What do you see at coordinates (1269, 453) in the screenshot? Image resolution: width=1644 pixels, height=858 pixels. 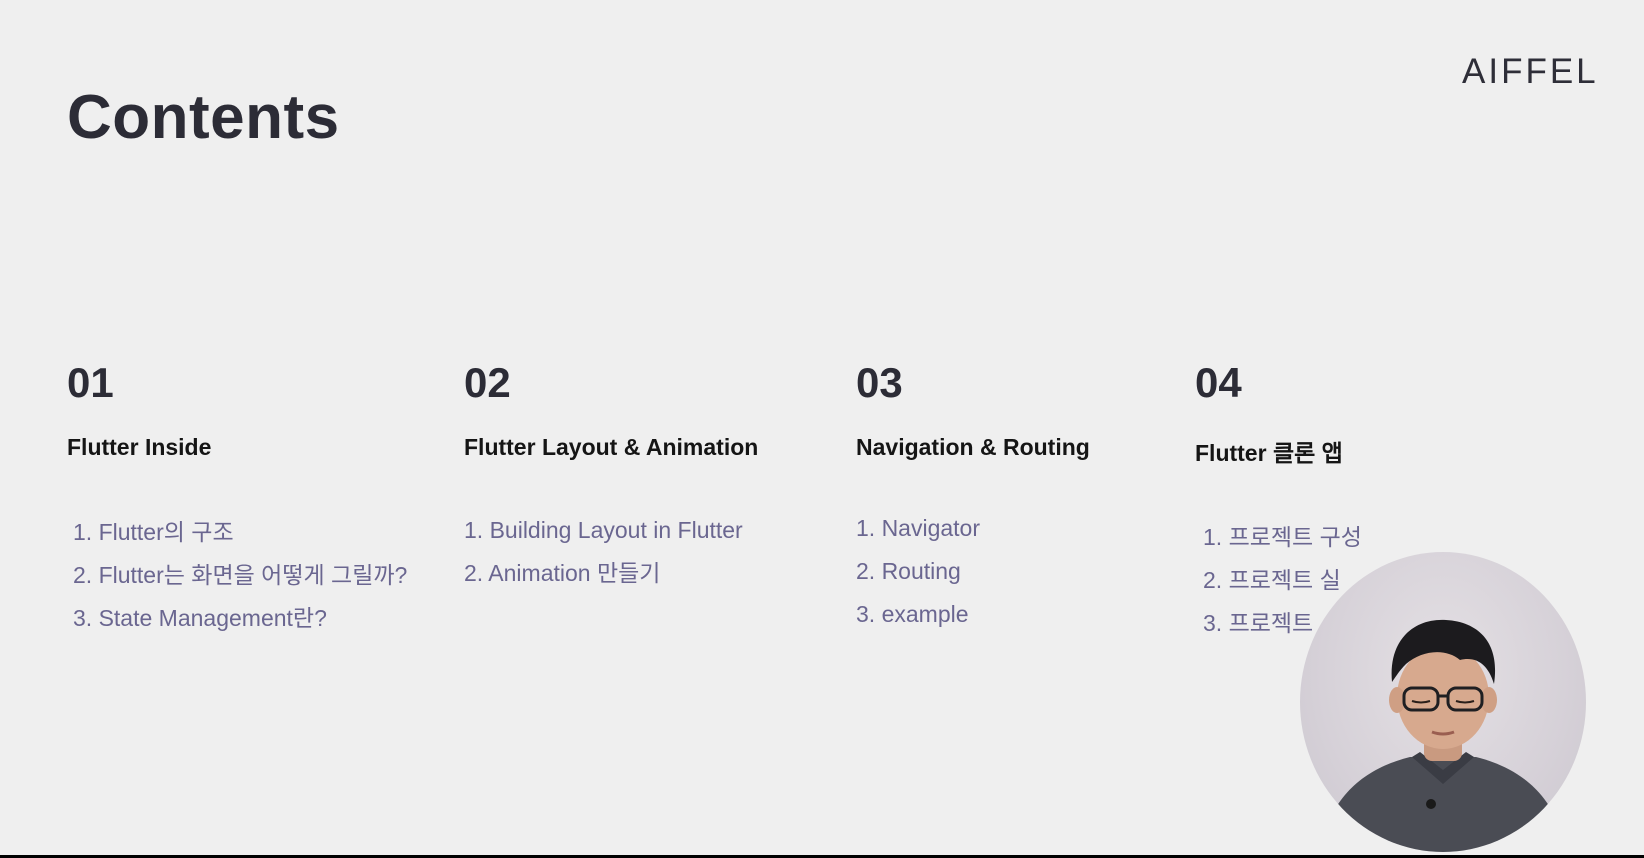 I see `section-heading: Flutter 클론 앱` at bounding box center [1269, 453].